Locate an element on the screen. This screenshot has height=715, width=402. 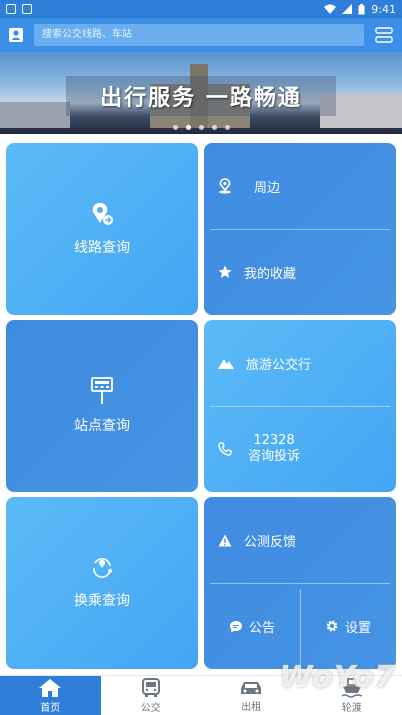
carousel-dot-active is located at coordinates (188, 127).